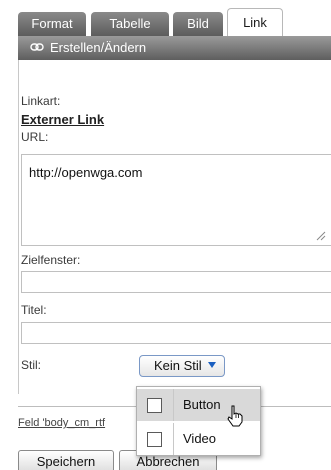  What do you see at coordinates (41, 101) in the screenshot?
I see `linkart-label: Linkart:` at bounding box center [41, 101].